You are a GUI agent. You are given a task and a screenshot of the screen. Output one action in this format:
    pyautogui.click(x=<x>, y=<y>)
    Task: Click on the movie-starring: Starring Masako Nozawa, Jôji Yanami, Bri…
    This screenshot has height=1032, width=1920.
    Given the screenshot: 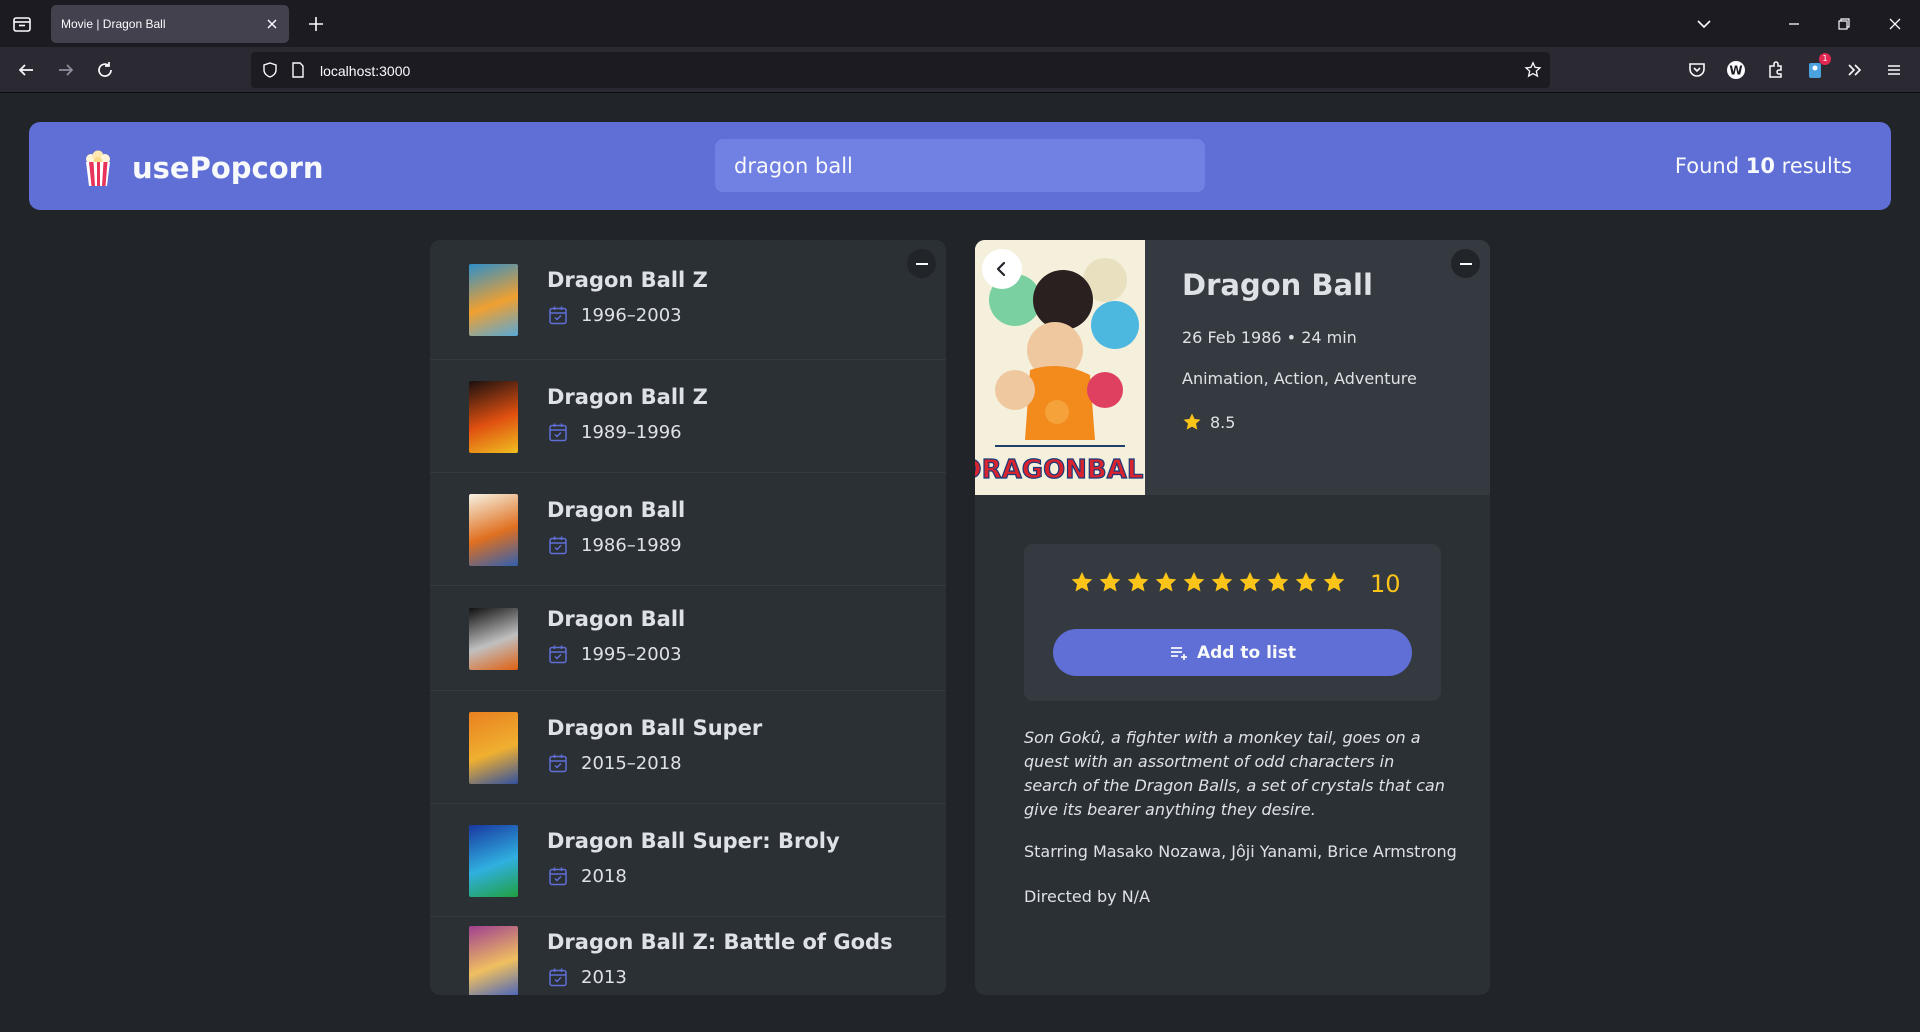 What is the action you would take?
    pyautogui.click(x=1240, y=851)
    